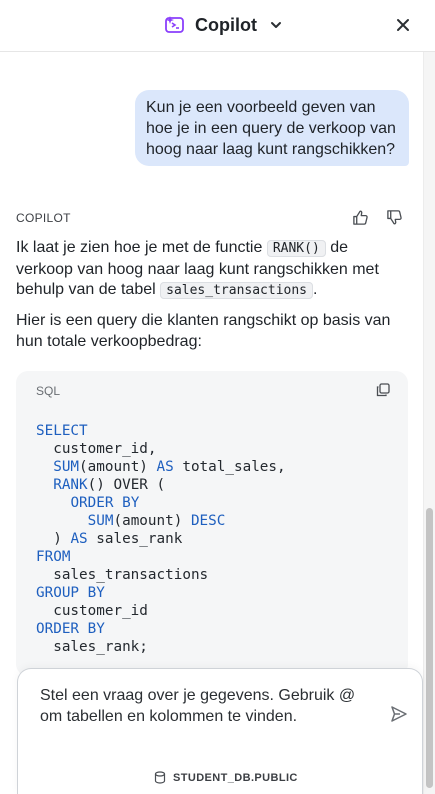 The image size is (435, 794). I want to click on code-line: customer_id,, so click(105, 449).